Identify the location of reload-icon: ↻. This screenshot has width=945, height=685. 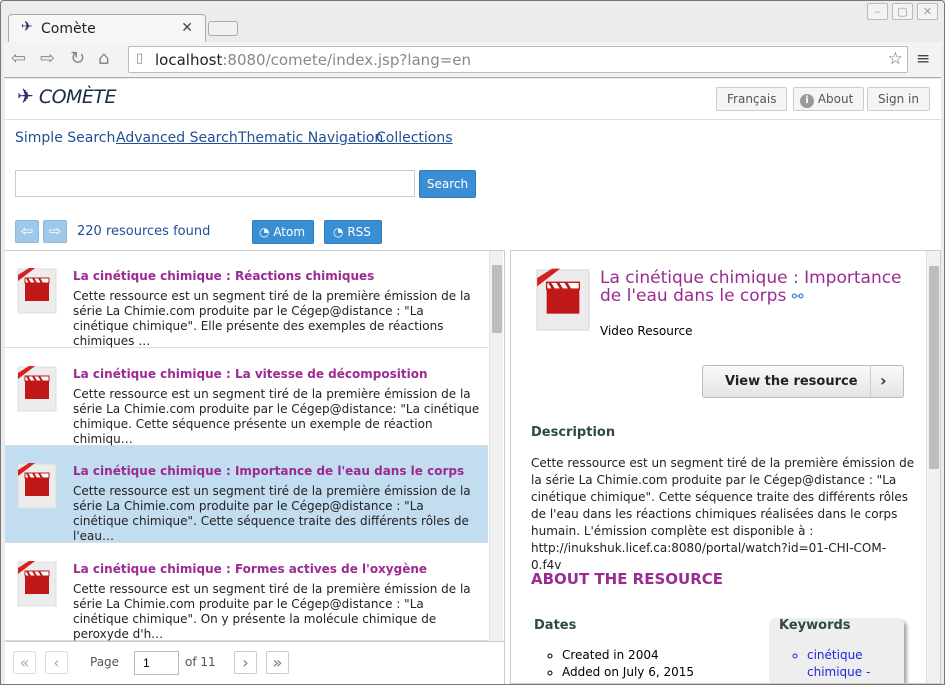
(77, 58).